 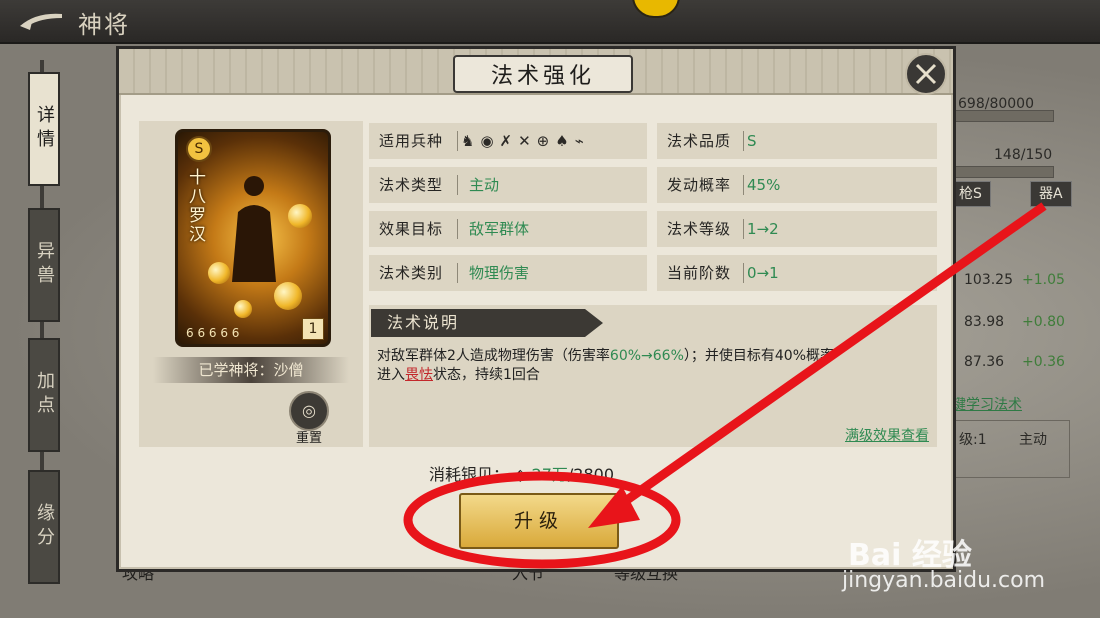 What do you see at coordinates (195, 206) in the screenshot?
I see `spell-name: 十八罗汉` at bounding box center [195, 206].